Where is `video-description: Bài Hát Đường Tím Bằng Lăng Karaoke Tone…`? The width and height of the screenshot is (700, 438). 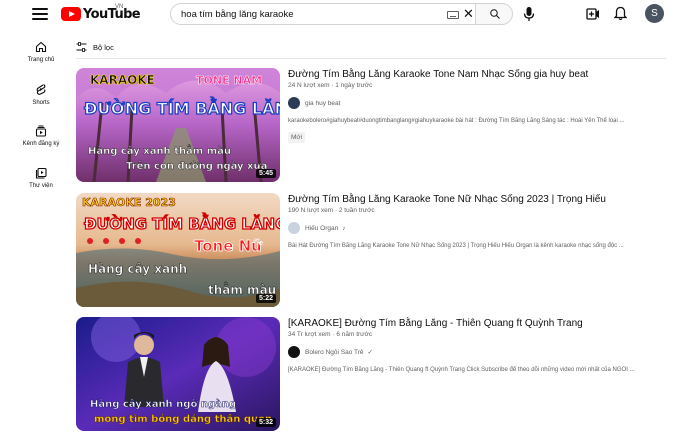
video-description: Bài Hát Đường Tím Bằng Lăng Karaoke Tone… is located at coordinates (456, 246).